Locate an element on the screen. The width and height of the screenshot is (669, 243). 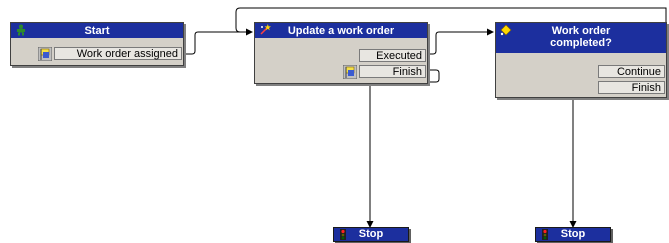
connector-decision-finish-to-stop is located at coordinates (621, 156).